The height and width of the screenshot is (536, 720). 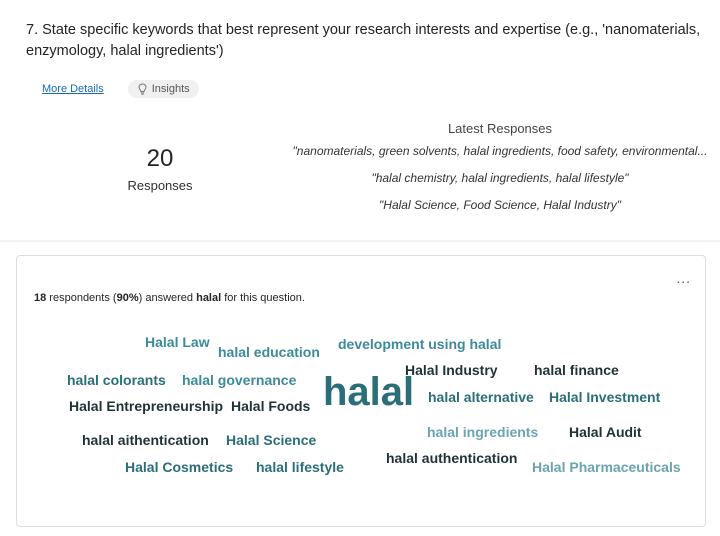 I want to click on word-cloud-term: development using halal, so click(x=419, y=344).